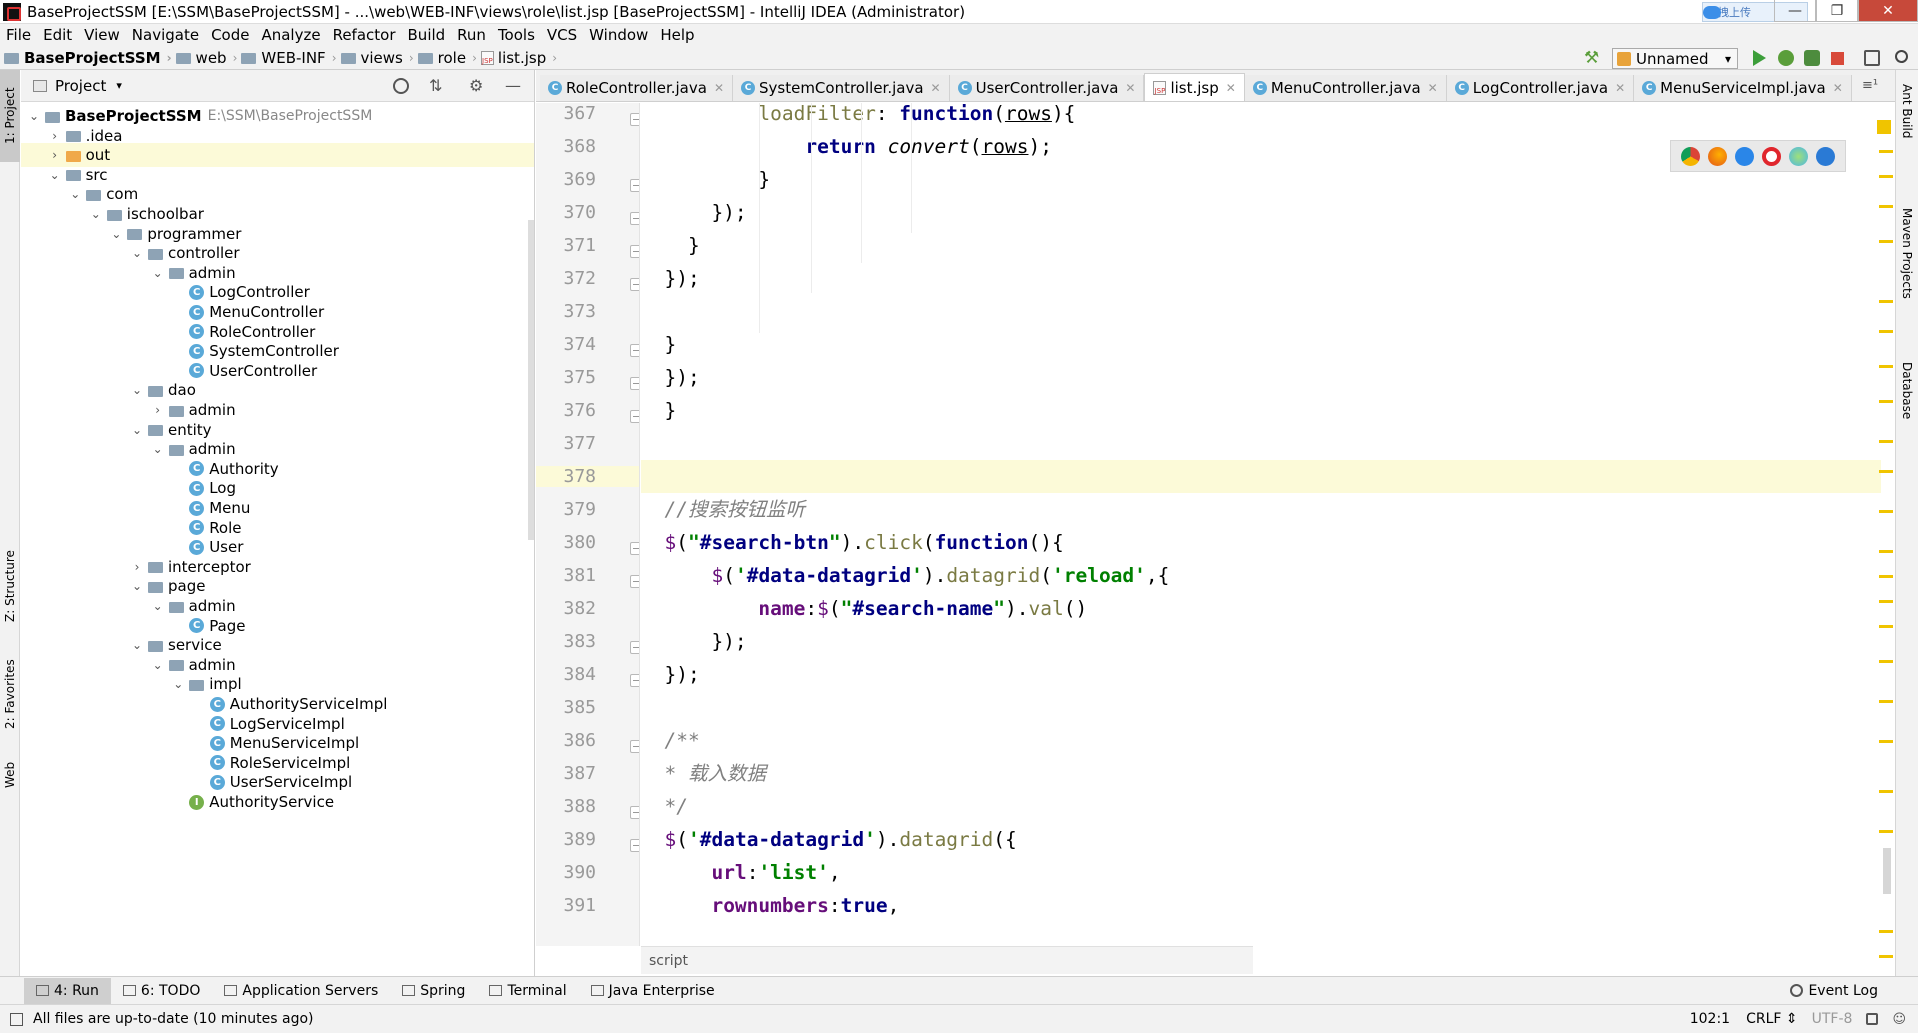 The image size is (1918, 1033). Describe the element at coordinates (562, 35) in the screenshot. I see `menu-item-vcs: VCS` at that location.